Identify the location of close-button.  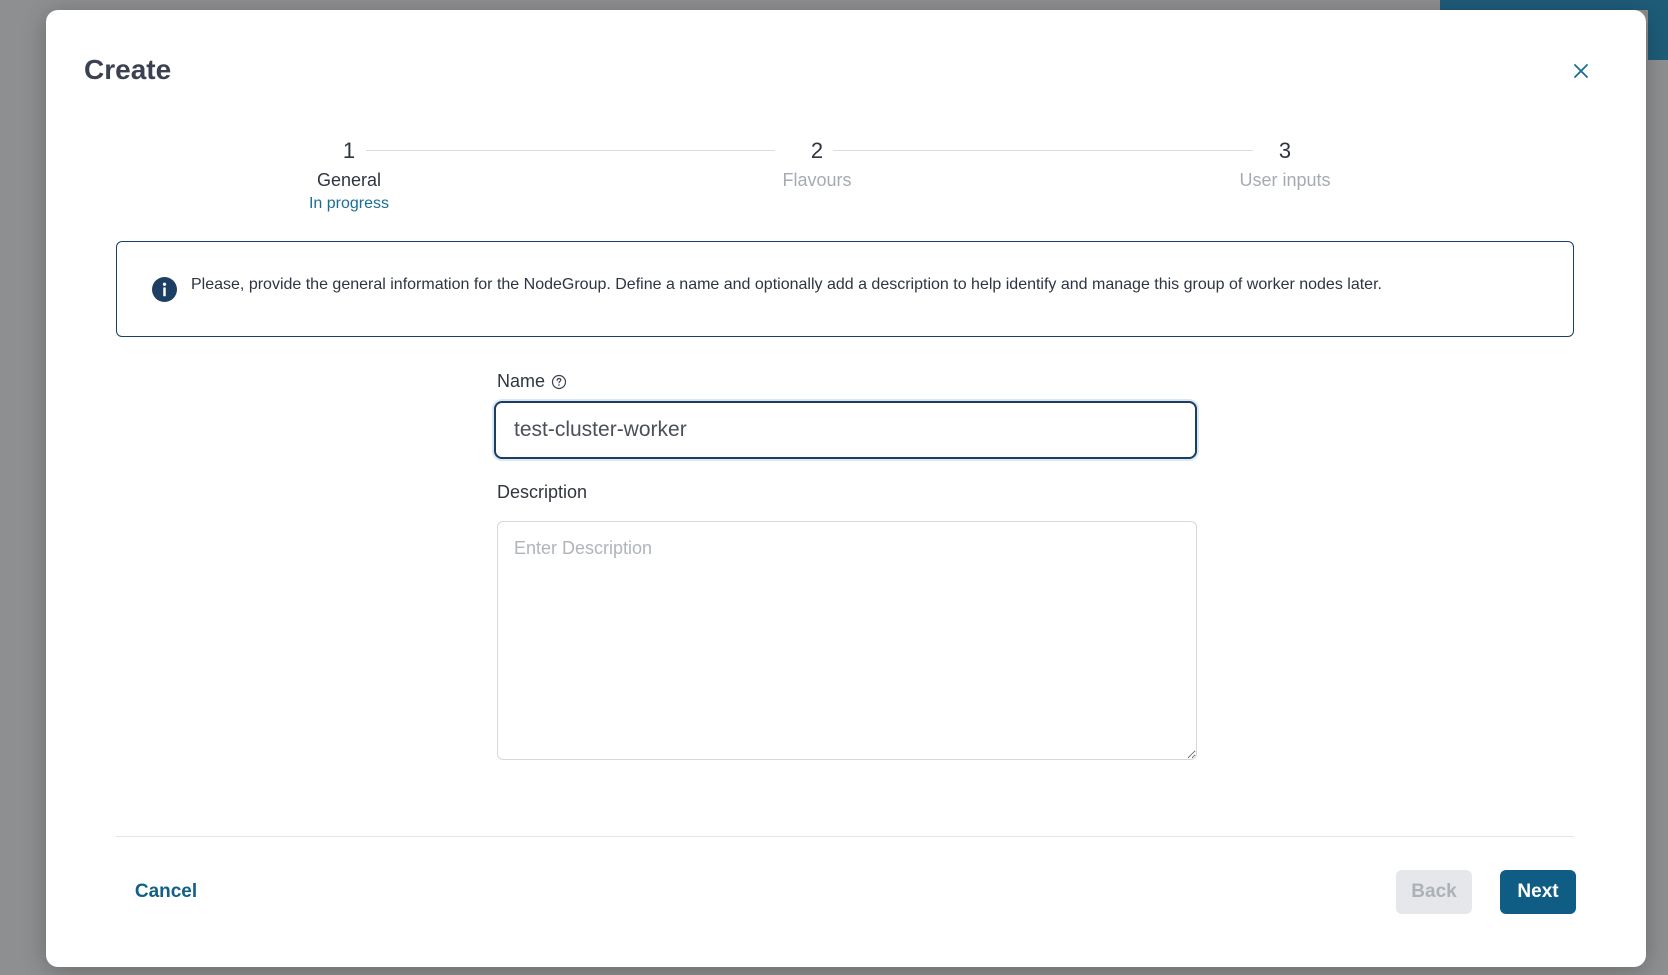
(1581, 71).